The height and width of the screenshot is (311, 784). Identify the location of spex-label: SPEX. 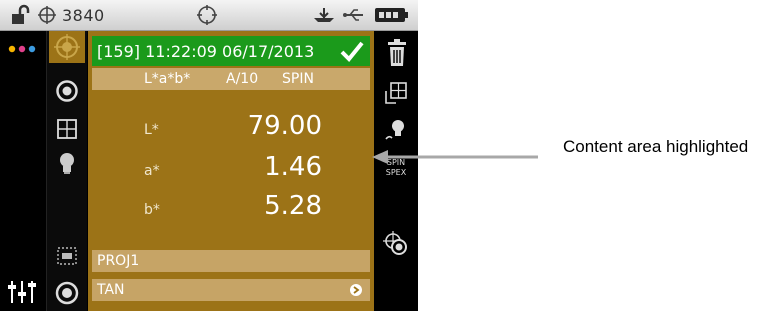
(396, 172).